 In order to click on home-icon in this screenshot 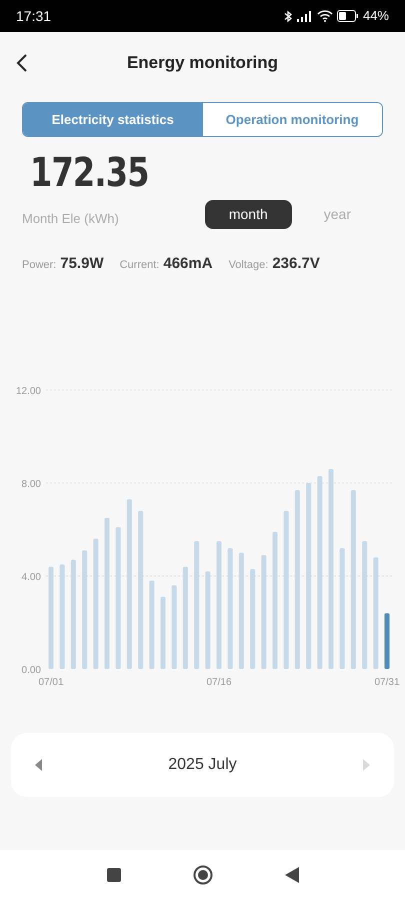, I will do `click(202, 875)`.